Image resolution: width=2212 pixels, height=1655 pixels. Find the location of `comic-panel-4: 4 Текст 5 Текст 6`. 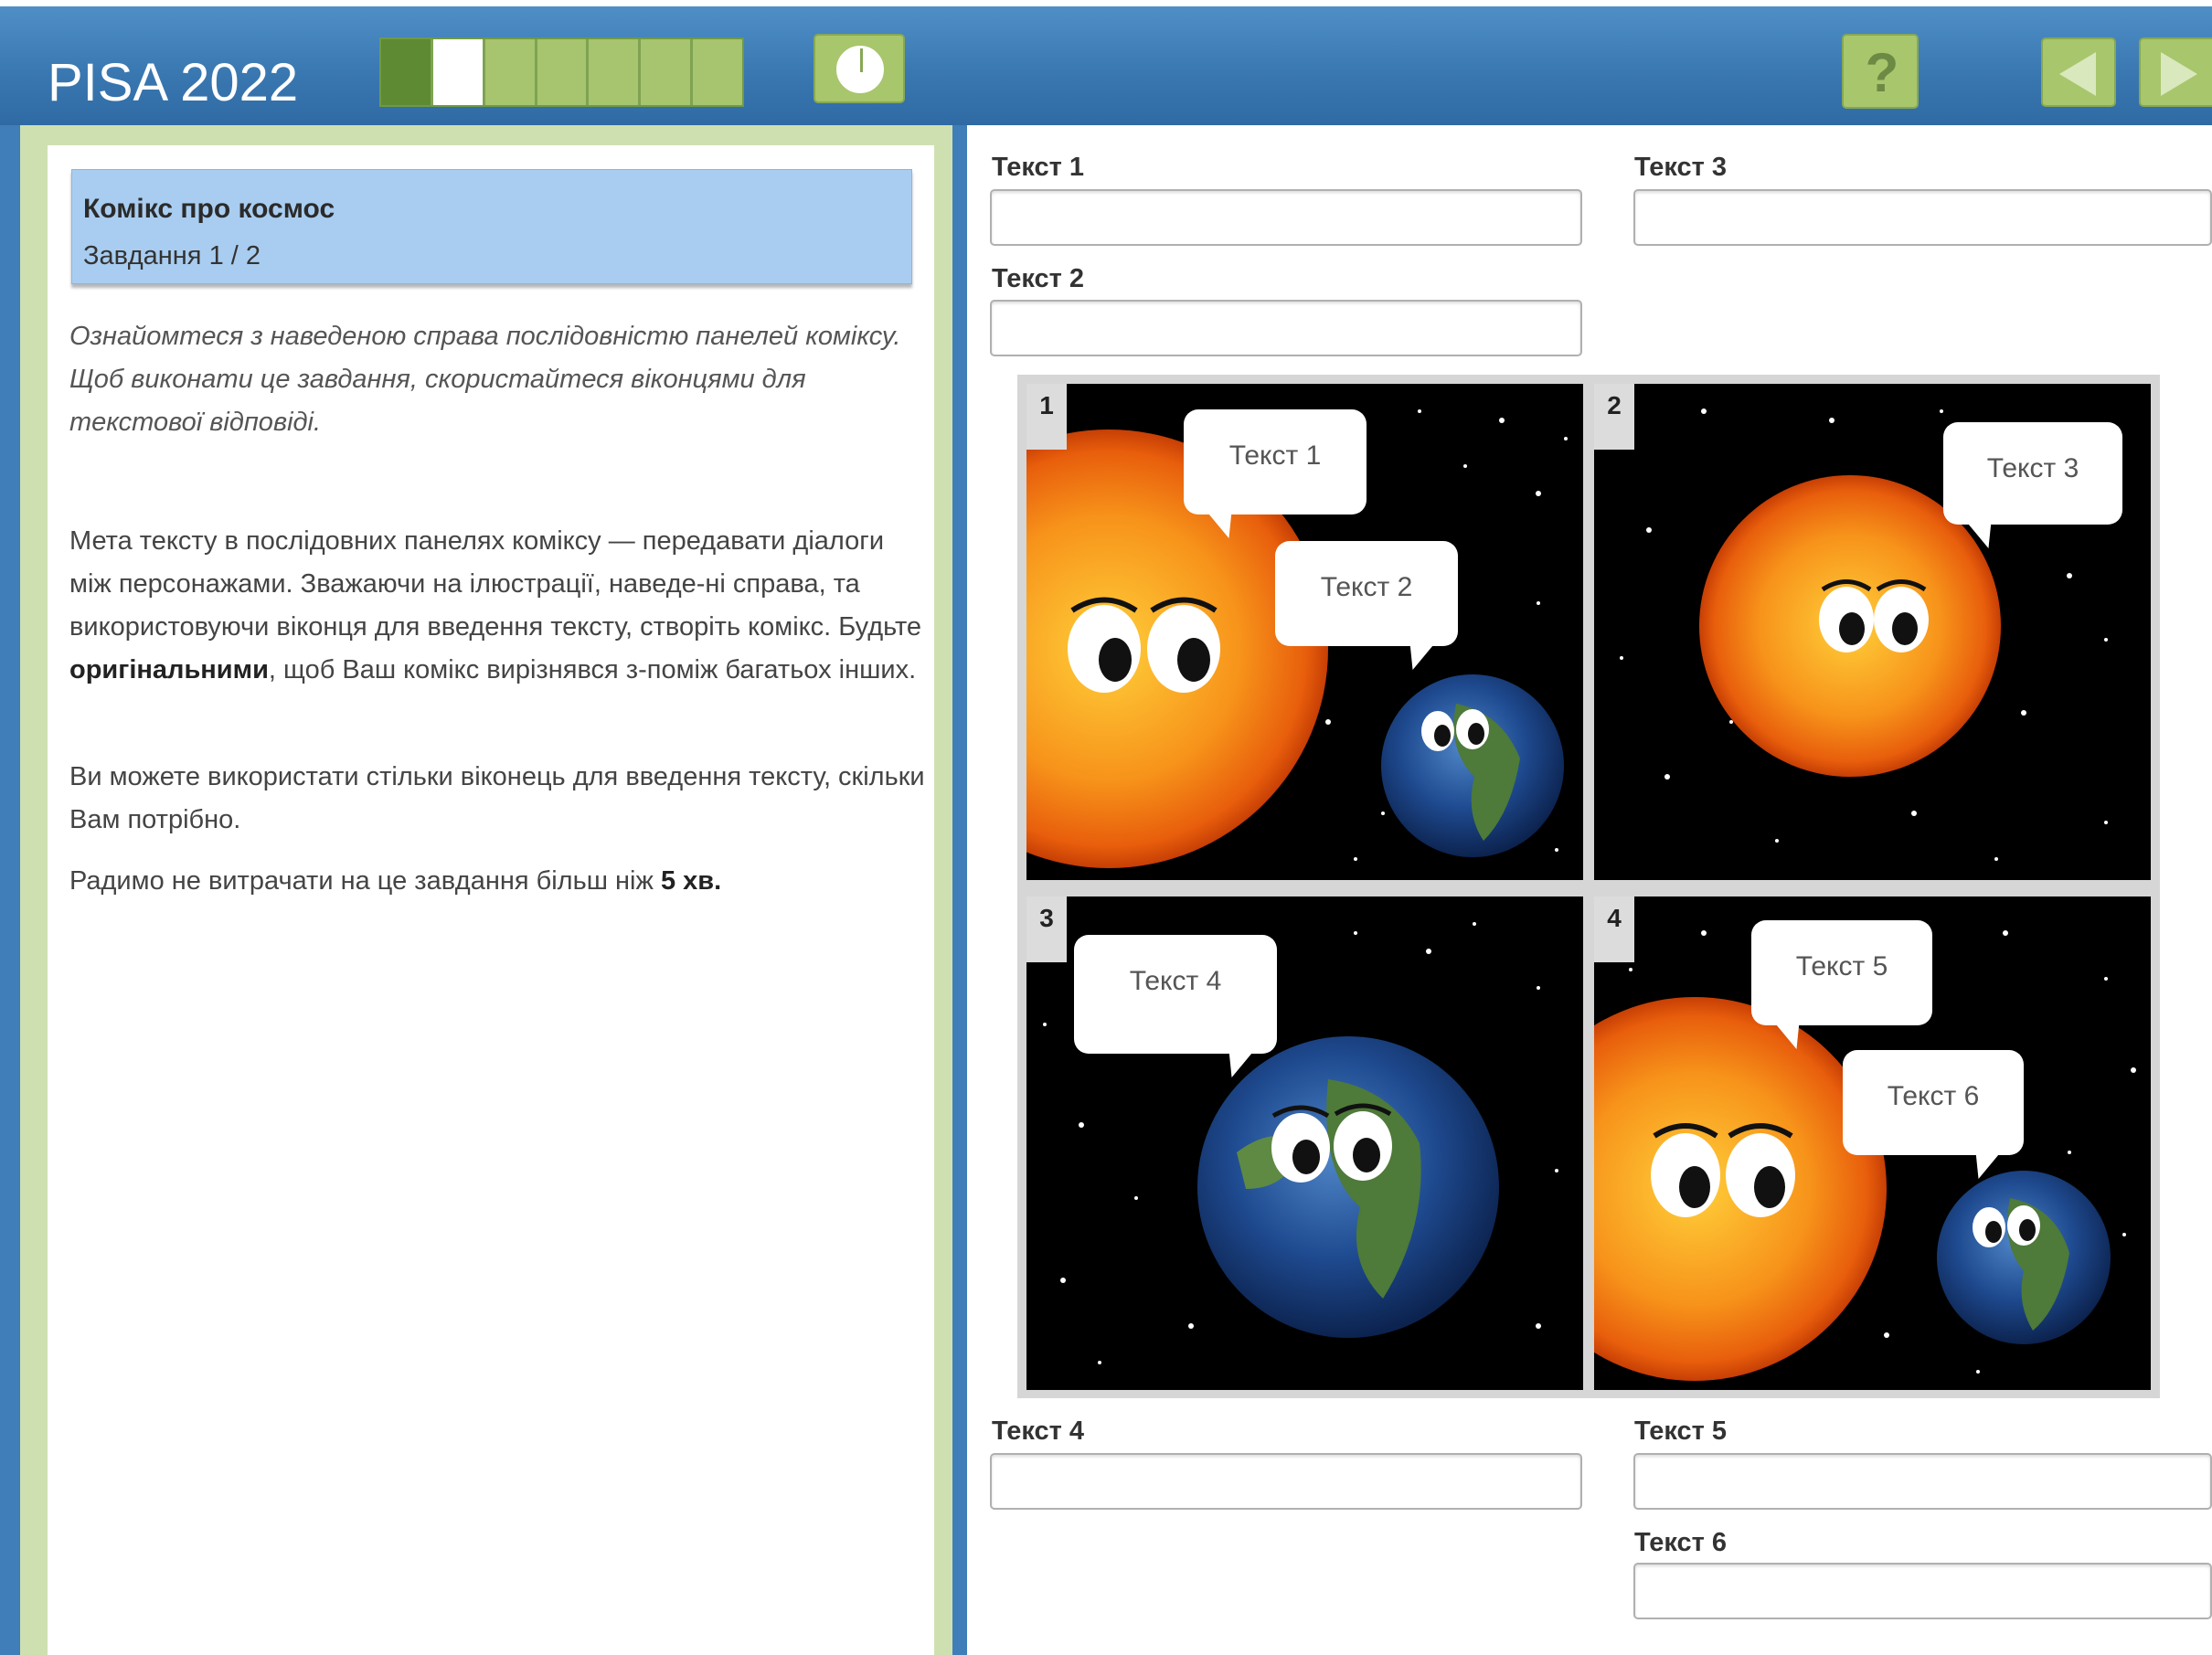

comic-panel-4: 4 Текст 5 Текст 6 is located at coordinates (1872, 1143).